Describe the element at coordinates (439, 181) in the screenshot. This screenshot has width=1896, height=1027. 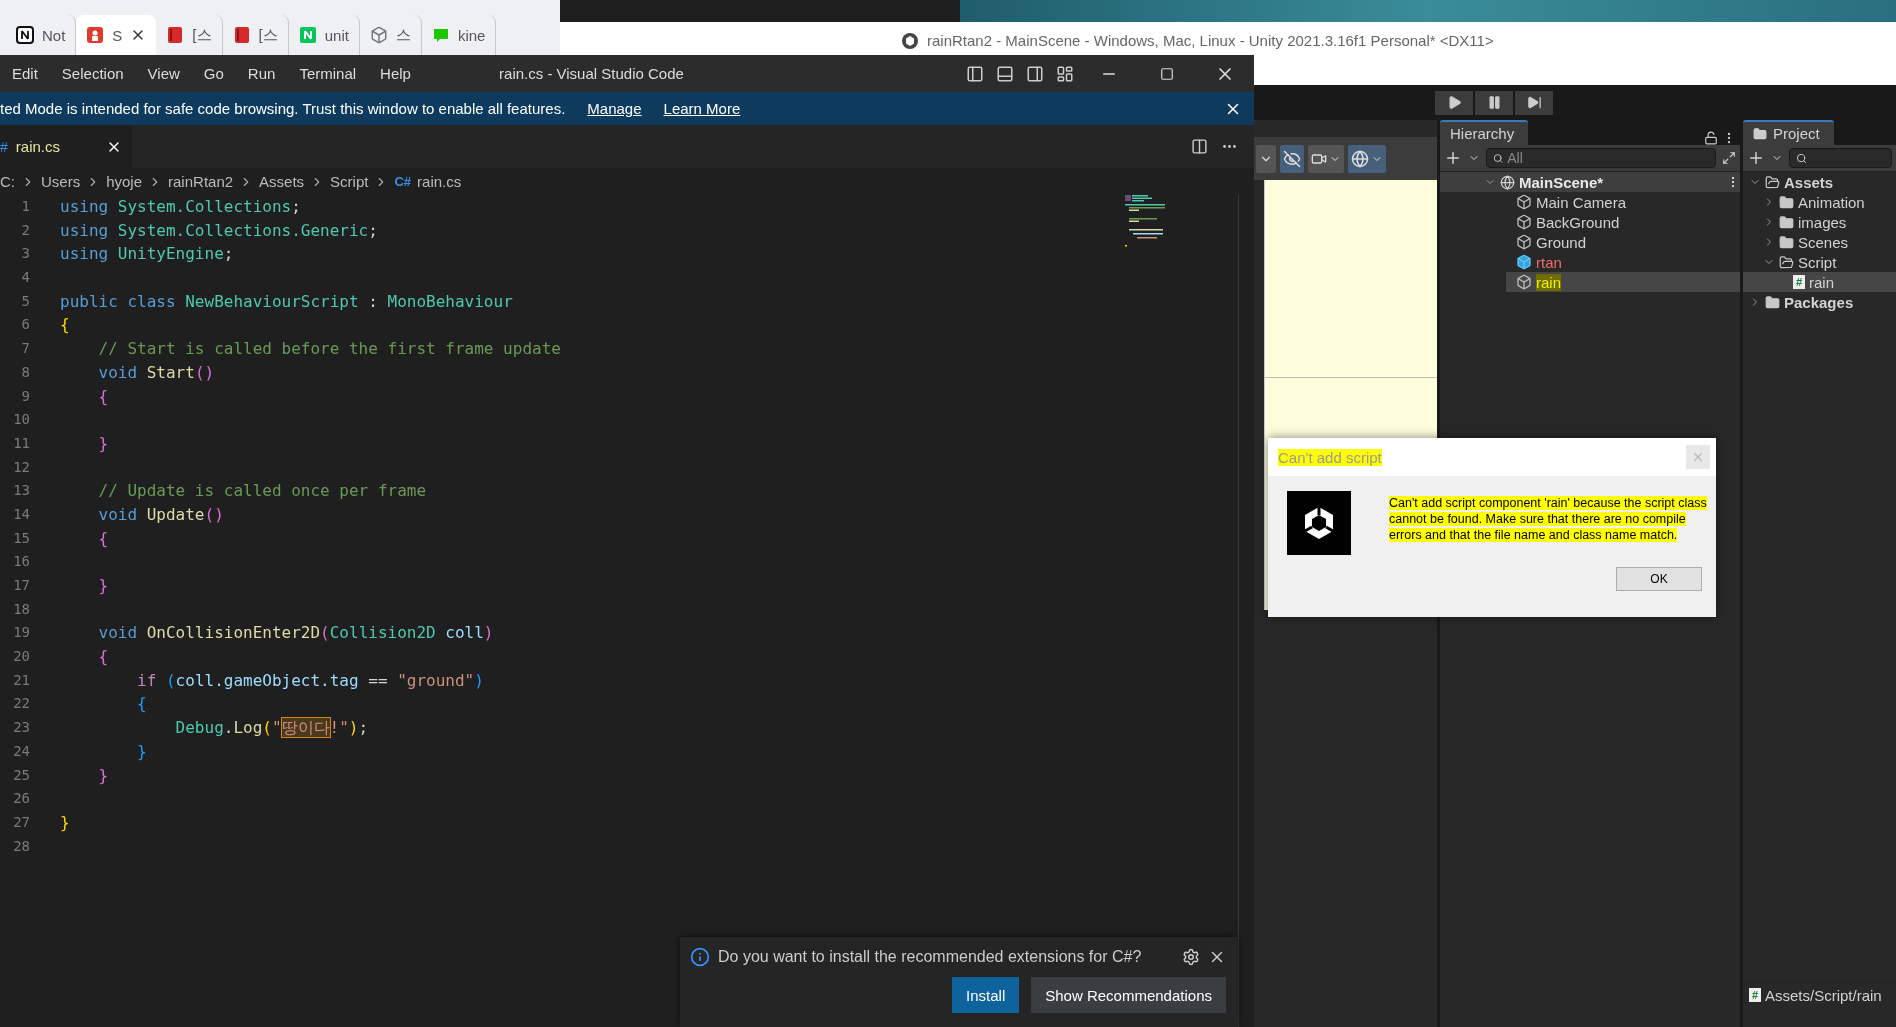
I see `breadcrumb: rain.cs` at that location.